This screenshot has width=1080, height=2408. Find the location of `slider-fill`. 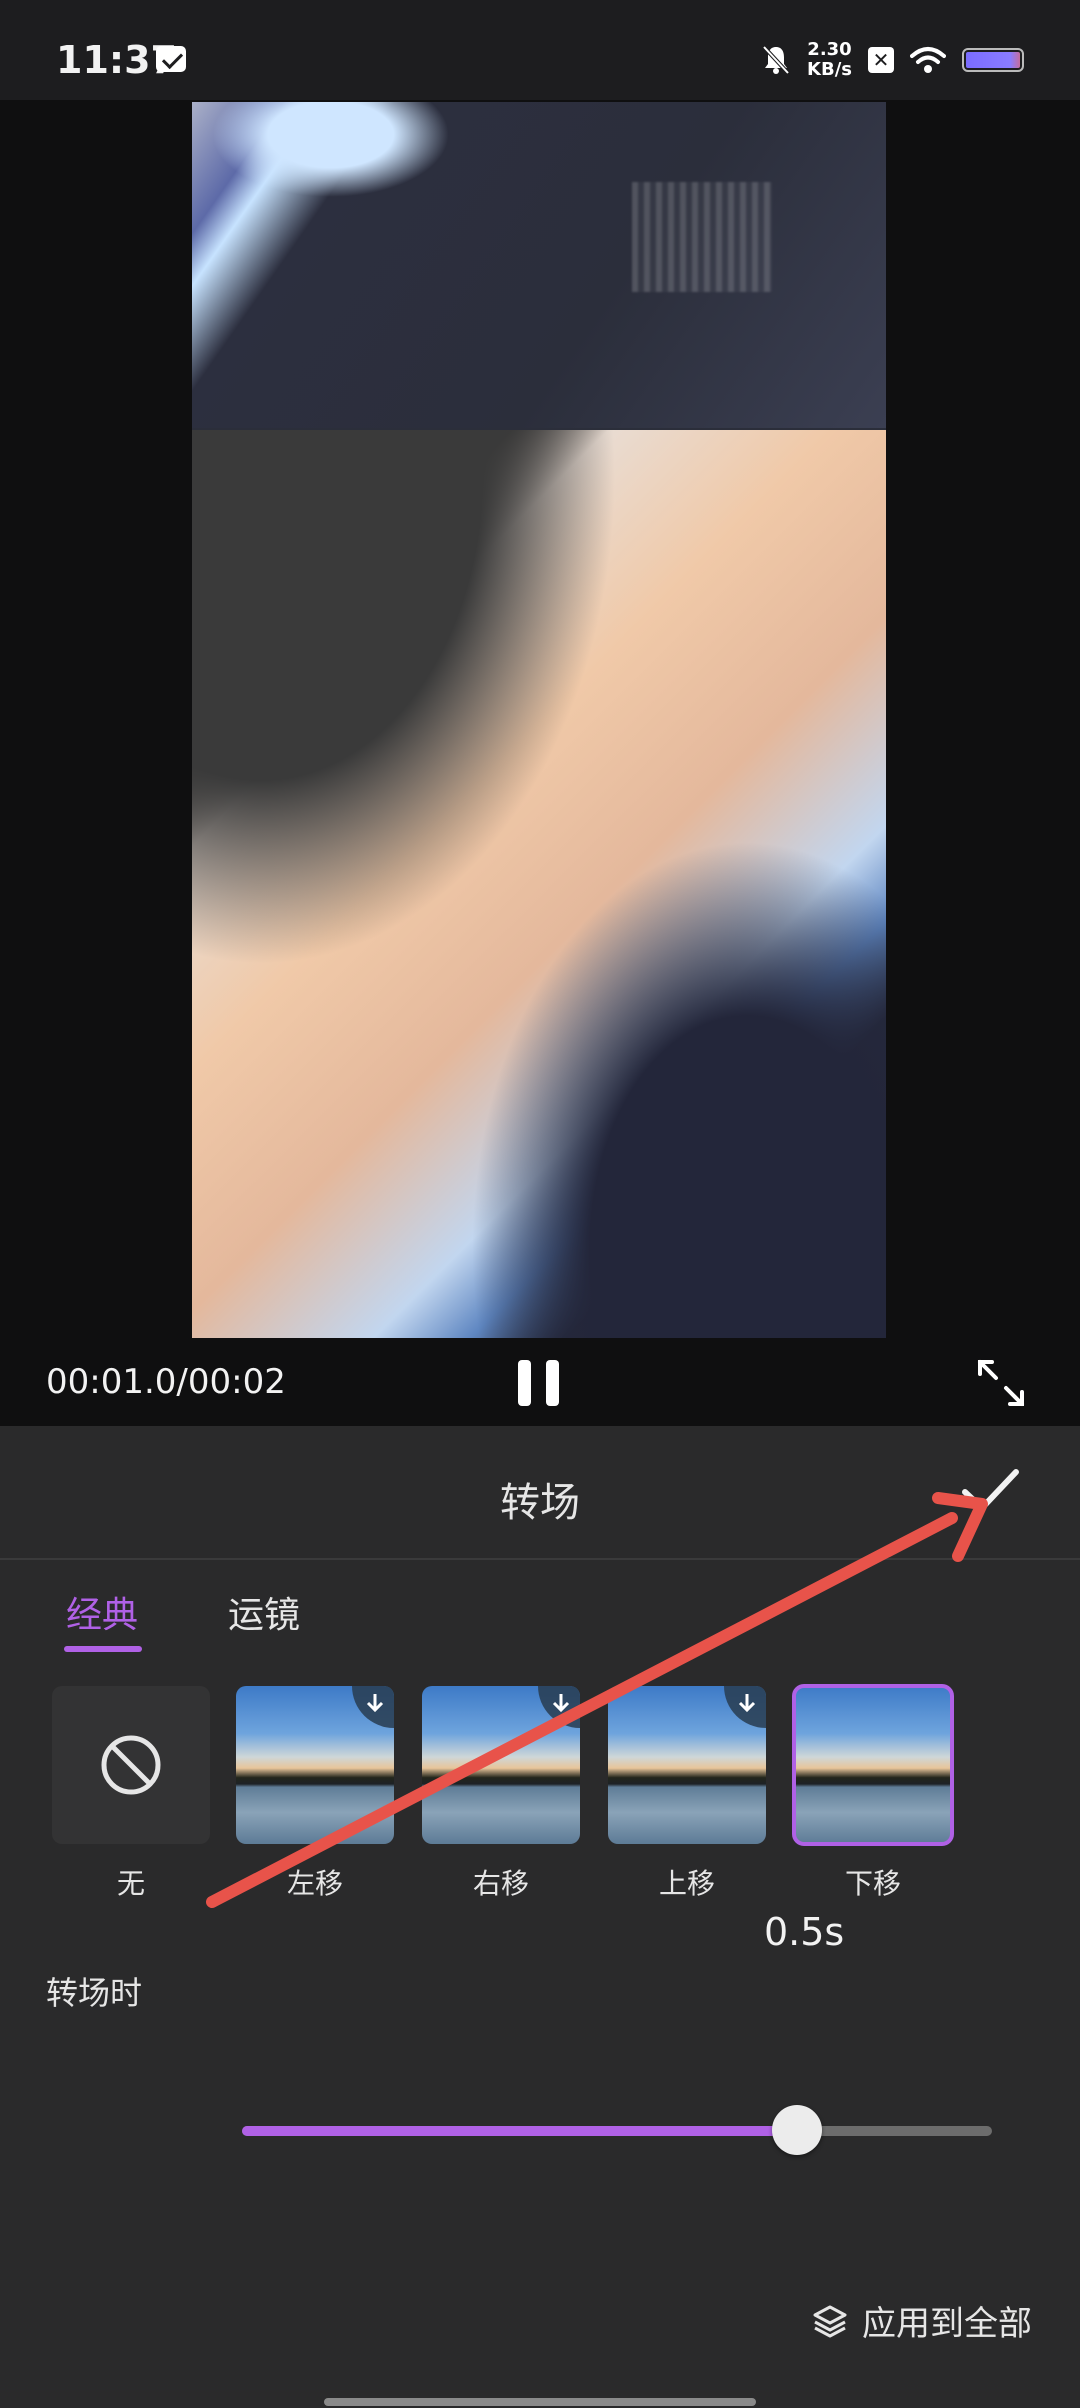

slider-fill is located at coordinates (519, 2131).